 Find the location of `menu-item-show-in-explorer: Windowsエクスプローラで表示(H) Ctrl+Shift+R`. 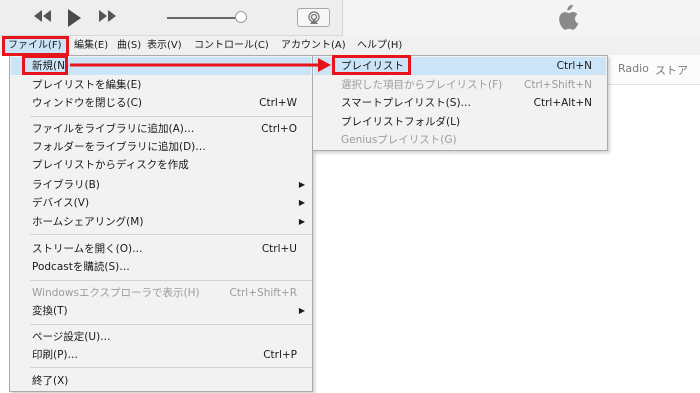

menu-item-show-in-explorer: Windowsエクスプローラで表示(H) Ctrl+Shift+R is located at coordinates (164, 293).